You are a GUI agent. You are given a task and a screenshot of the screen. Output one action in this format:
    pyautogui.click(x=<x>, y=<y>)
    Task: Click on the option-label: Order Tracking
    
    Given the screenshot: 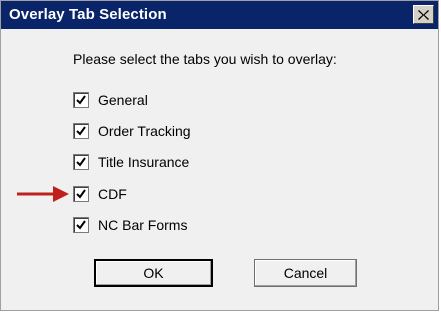 What is the action you would take?
    pyautogui.click(x=144, y=131)
    